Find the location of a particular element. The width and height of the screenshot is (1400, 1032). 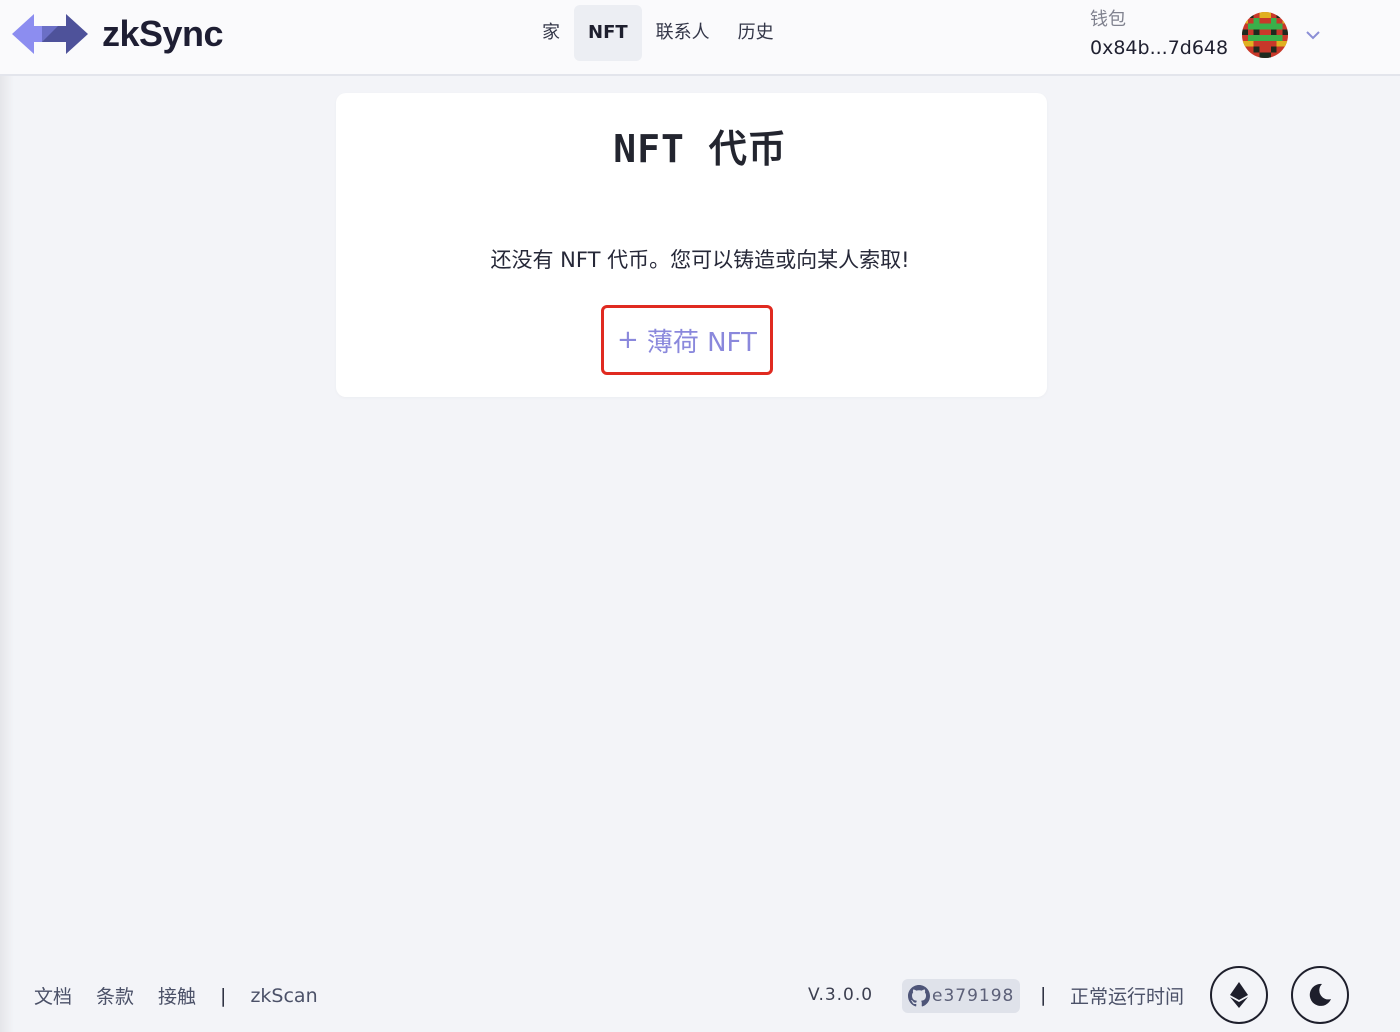

version-label: V.3.0.0 is located at coordinates (841, 995).